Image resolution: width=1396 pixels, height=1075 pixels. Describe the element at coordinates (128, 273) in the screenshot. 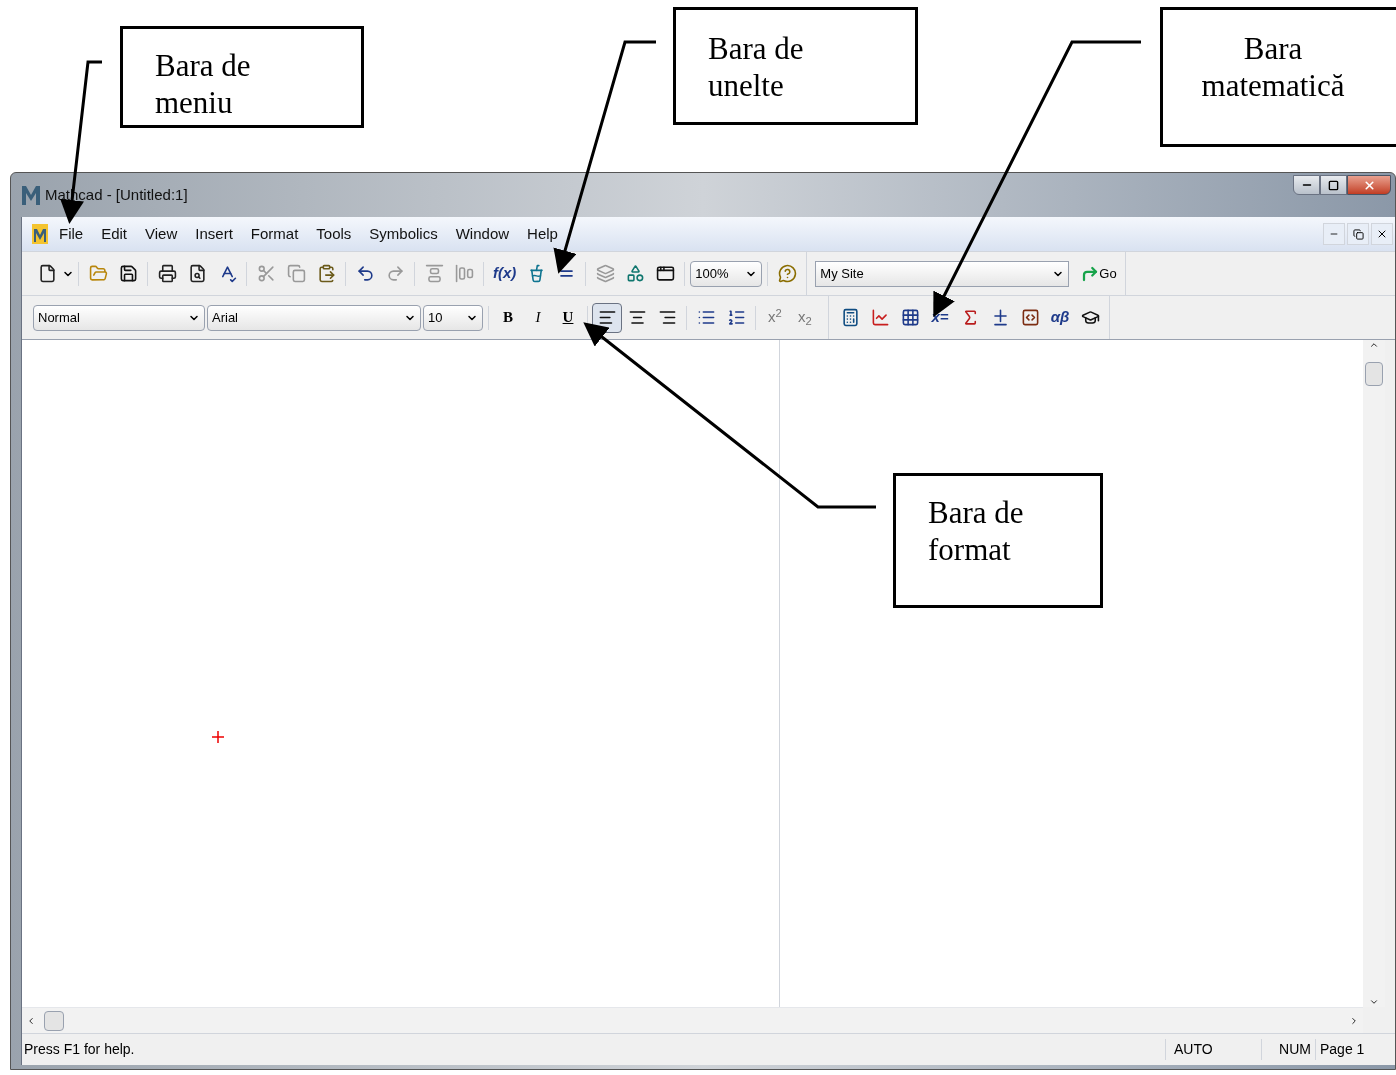

I see `save-icon` at that location.